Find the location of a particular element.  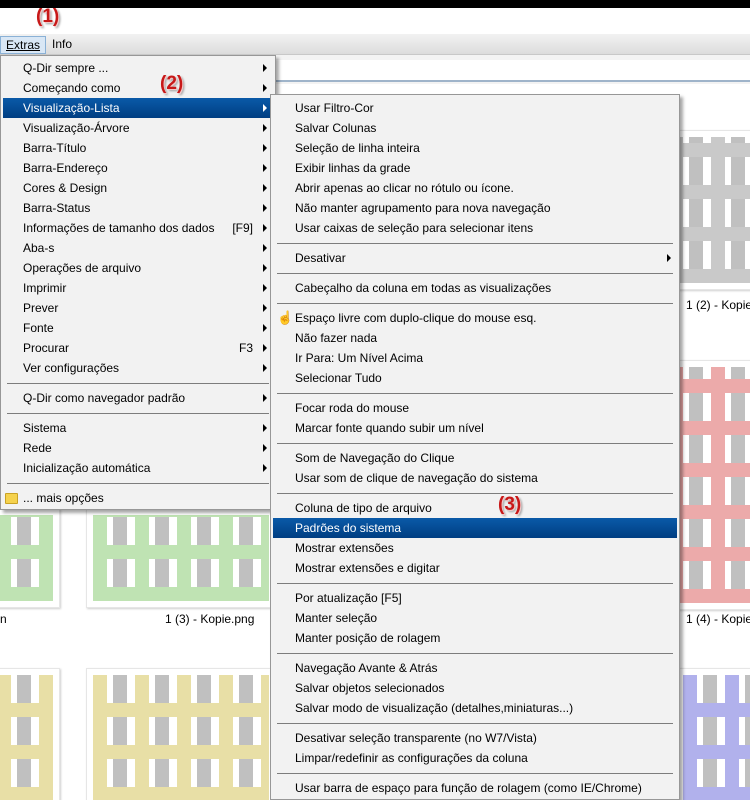

thumbnail-yellow is located at coordinates (181, 734).